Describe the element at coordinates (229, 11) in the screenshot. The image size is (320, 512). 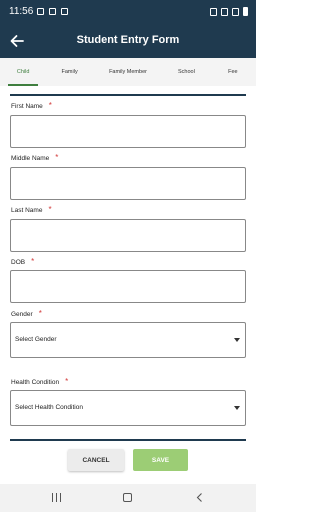
I see `status-icons` at that location.